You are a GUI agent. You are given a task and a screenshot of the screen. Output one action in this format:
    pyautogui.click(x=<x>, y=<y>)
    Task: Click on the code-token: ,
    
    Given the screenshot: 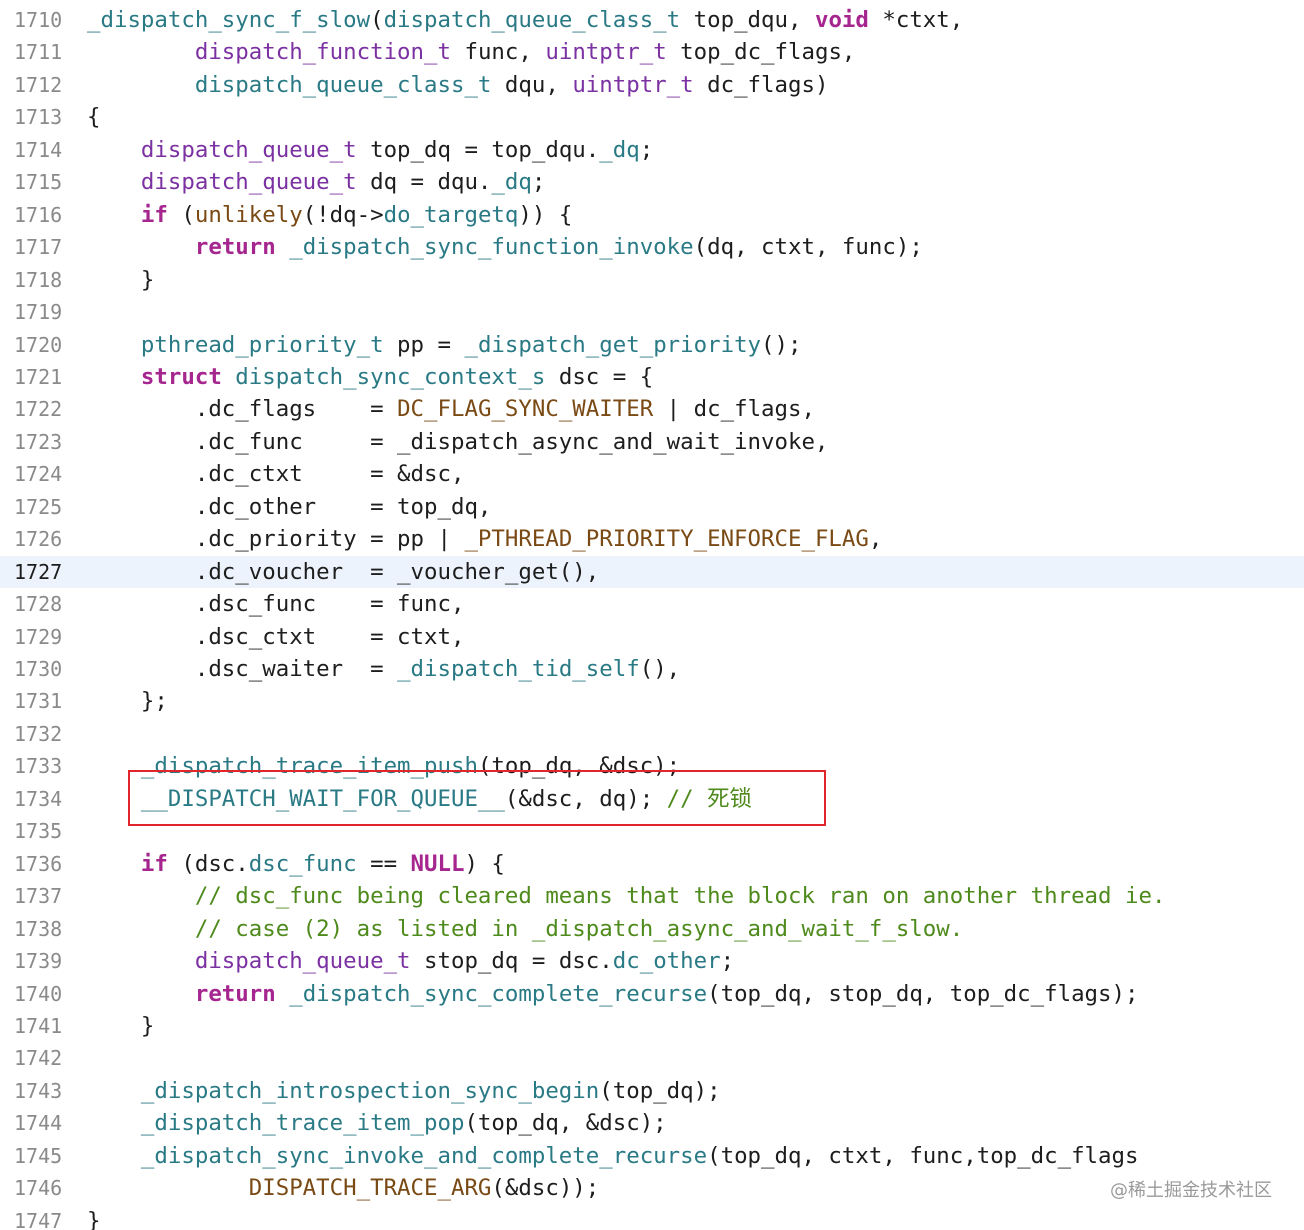 What is the action you would take?
    pyautogui.click(x=875, y=539)
    